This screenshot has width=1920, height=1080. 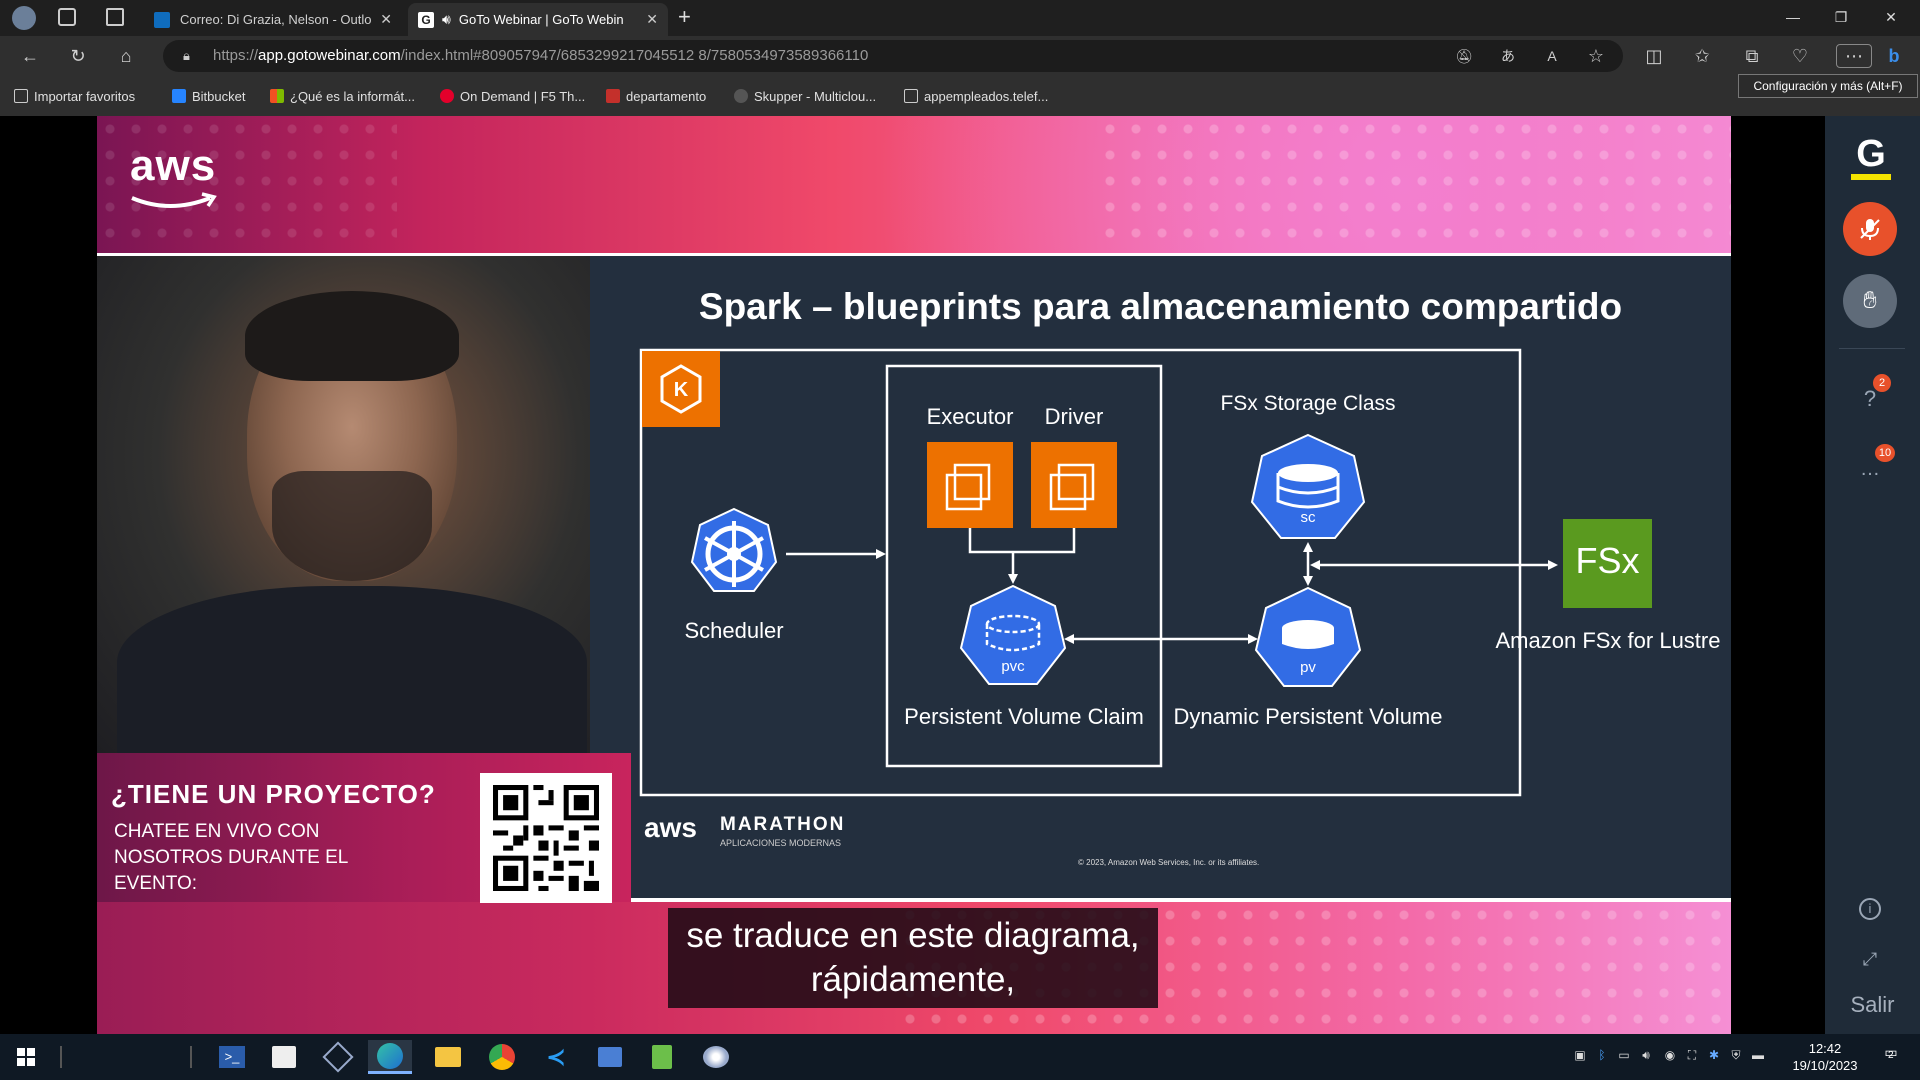 I want to click on banner-top, so click(x=914, y=185).